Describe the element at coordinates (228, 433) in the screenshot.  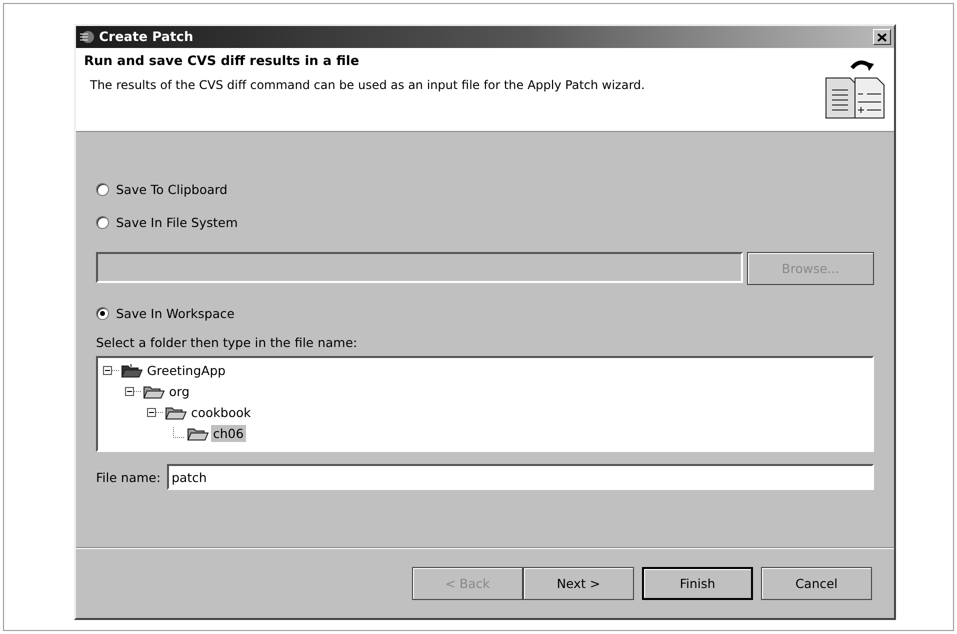
I see `tree-item: ch06` at that location.